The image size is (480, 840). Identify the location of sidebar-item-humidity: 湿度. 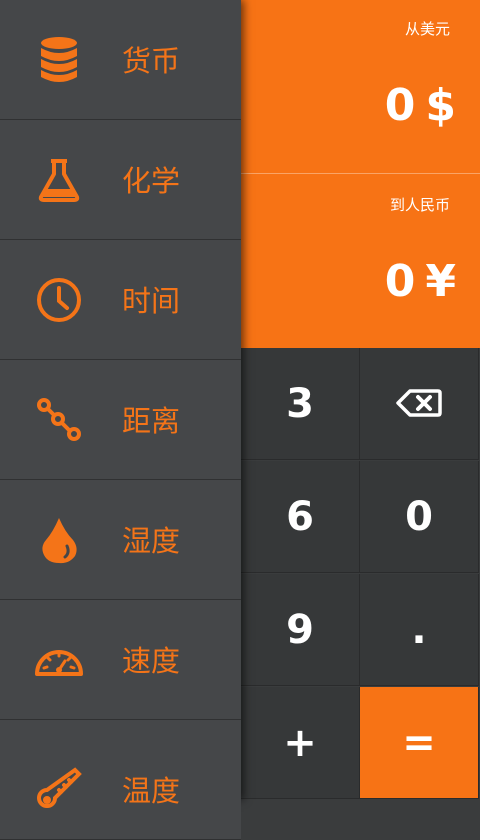
(120, 540).